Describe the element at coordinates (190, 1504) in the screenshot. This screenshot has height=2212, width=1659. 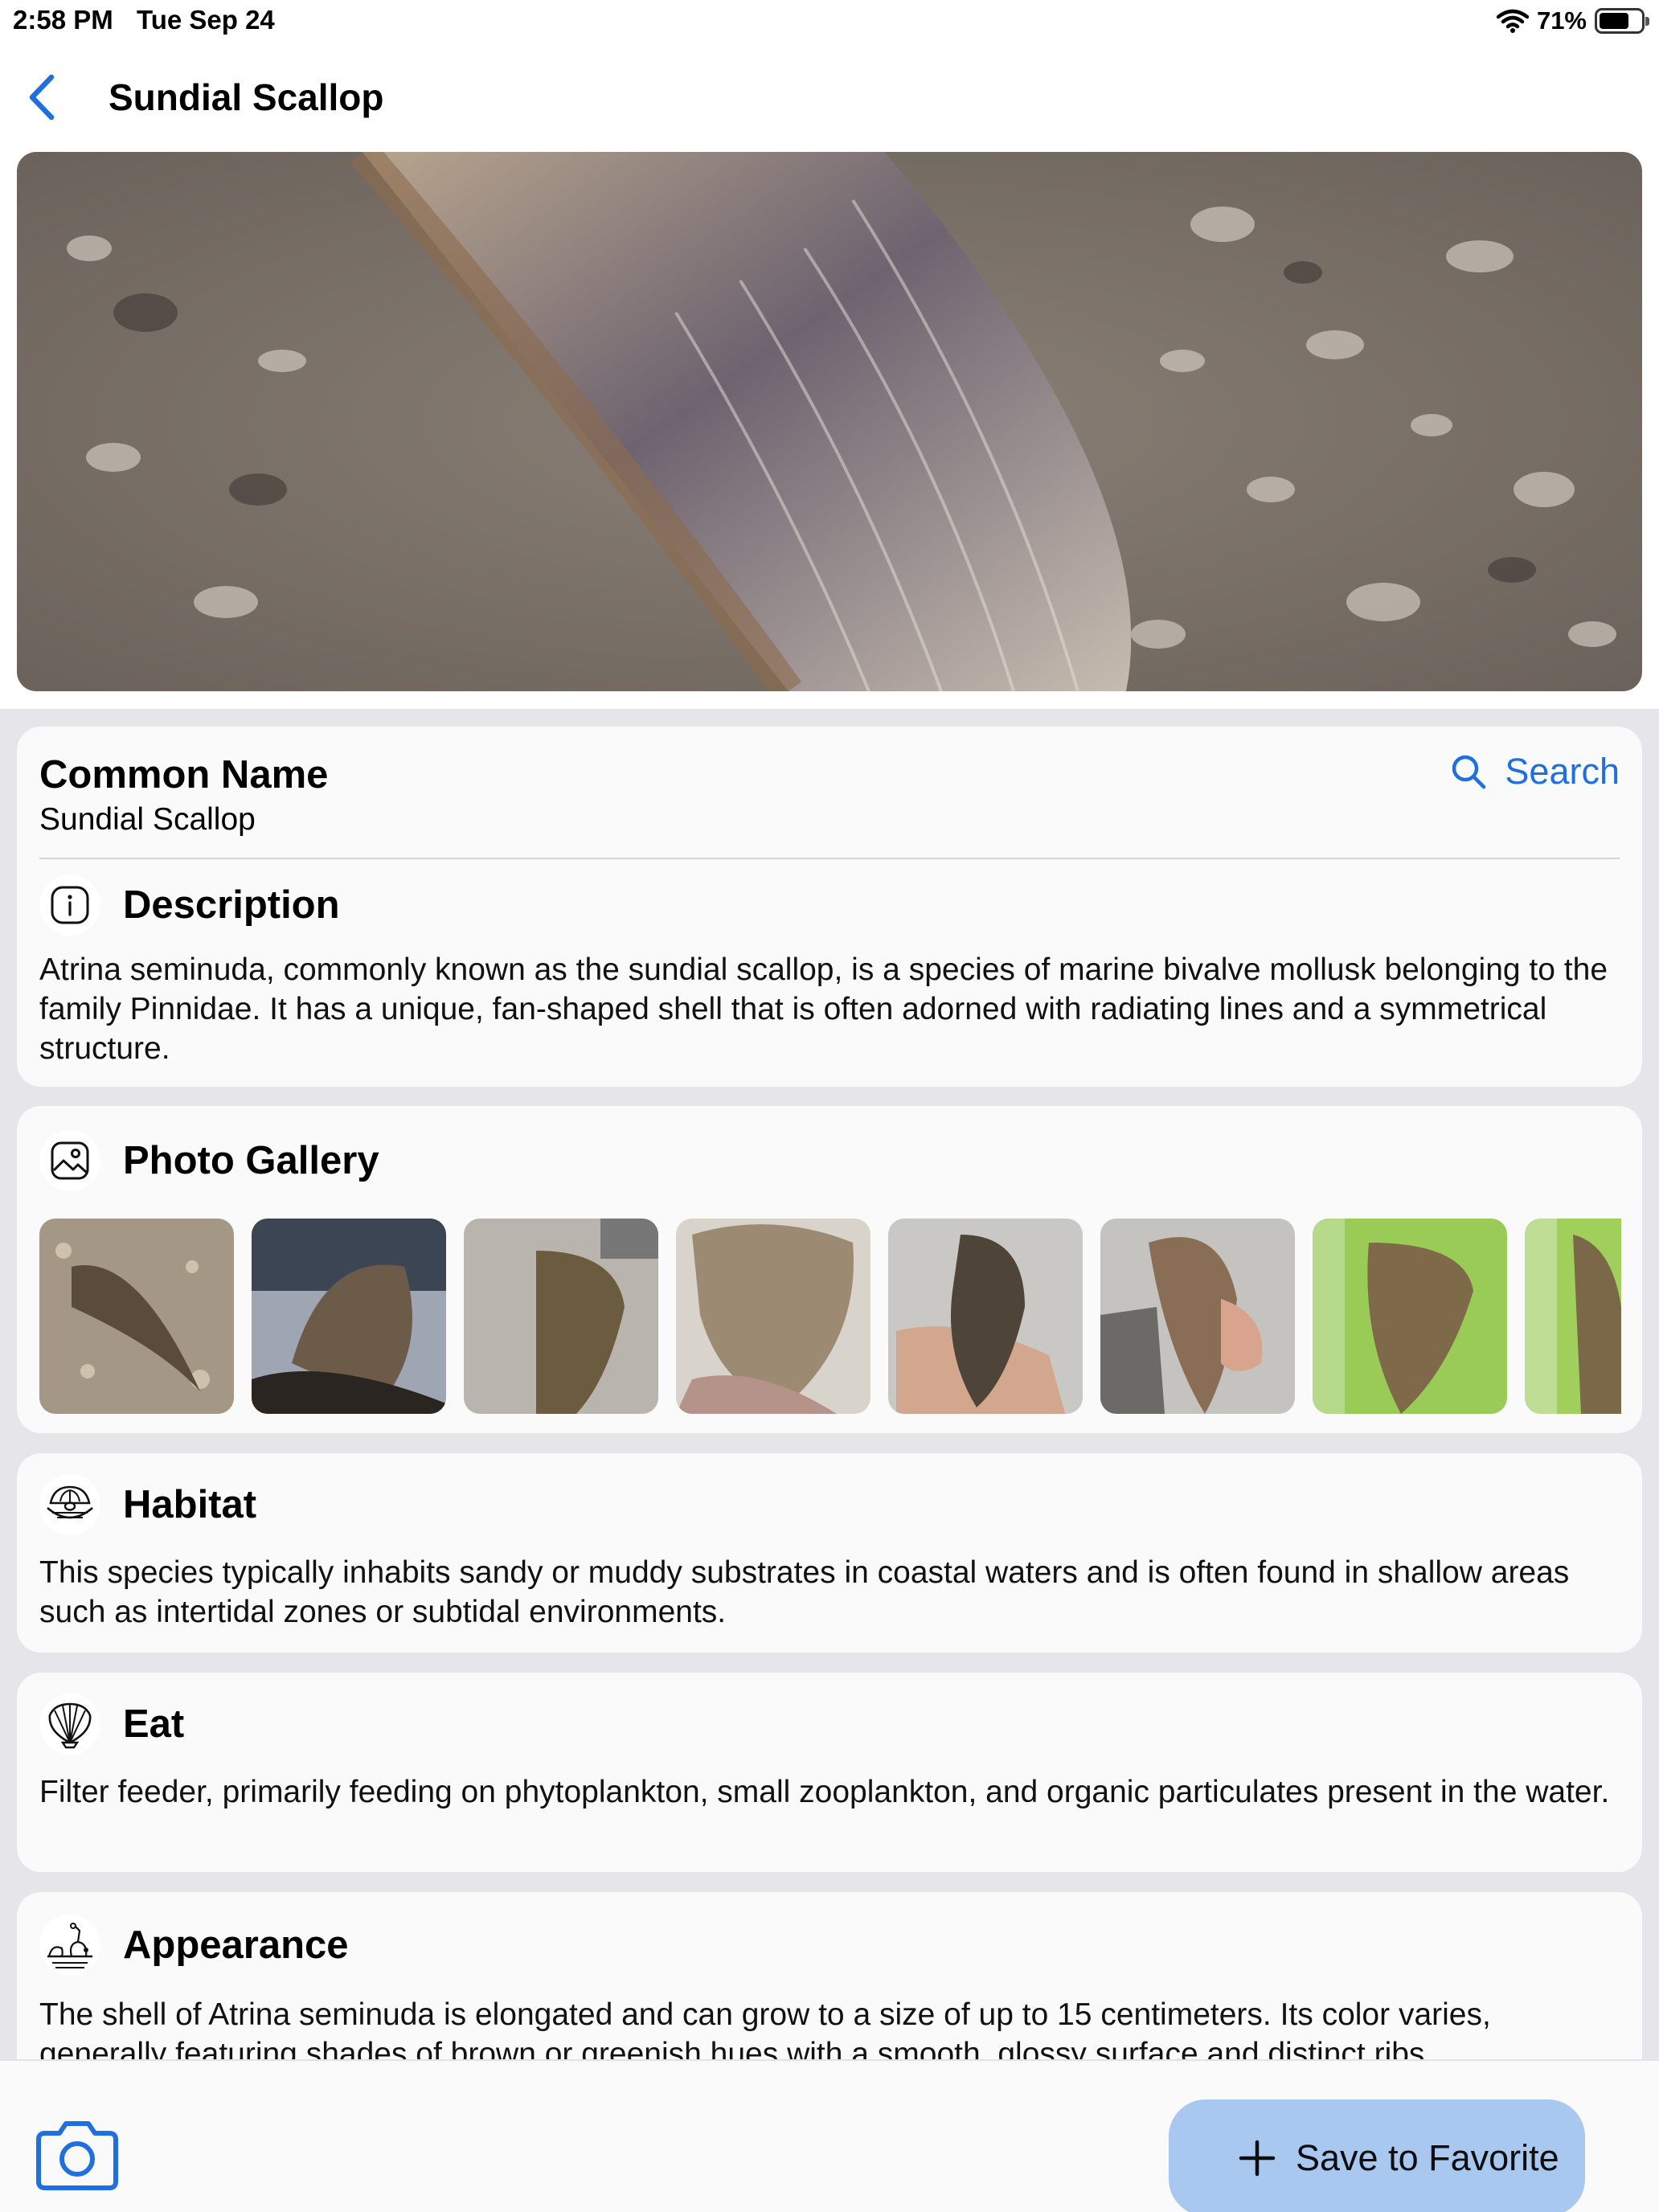
I see `habitat-title: Habitat` at that location.